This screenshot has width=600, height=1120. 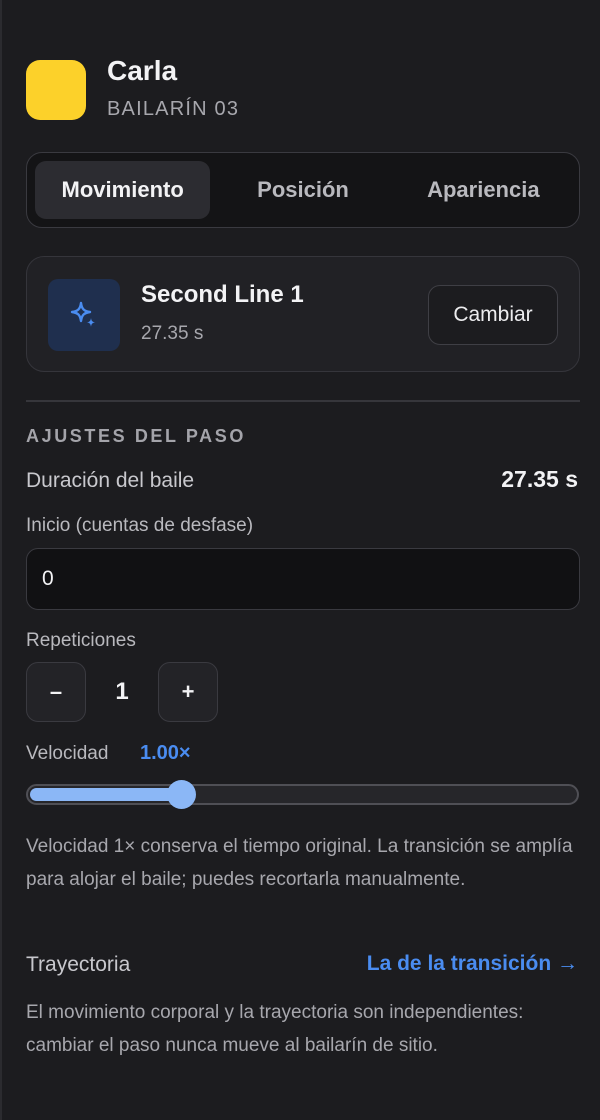 I want to click on speed-value: 1.00×, so click(x=165, y=753).